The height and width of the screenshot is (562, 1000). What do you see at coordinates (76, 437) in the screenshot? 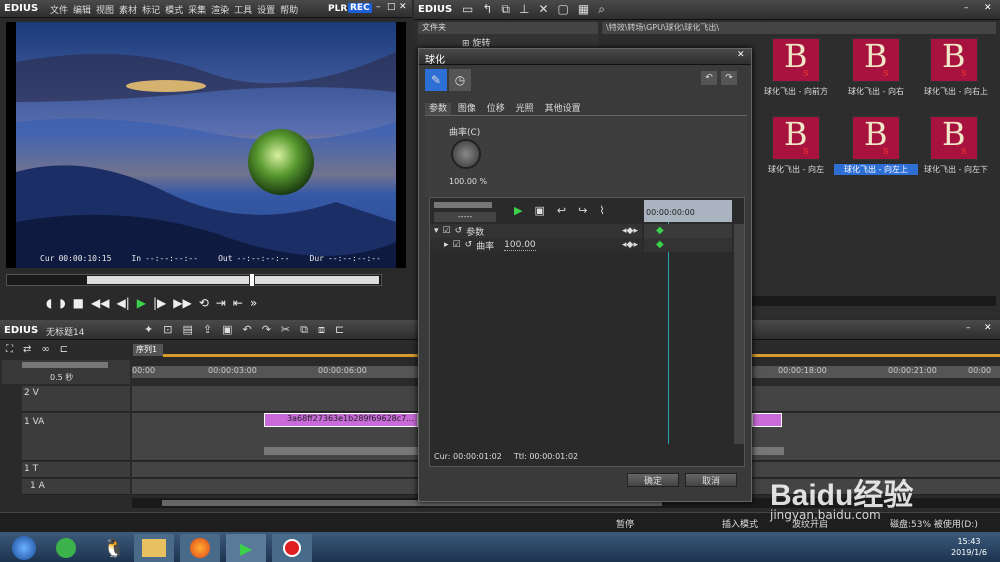
I see `track-header-1va: 1 VA` at bounding box center [76, 437].